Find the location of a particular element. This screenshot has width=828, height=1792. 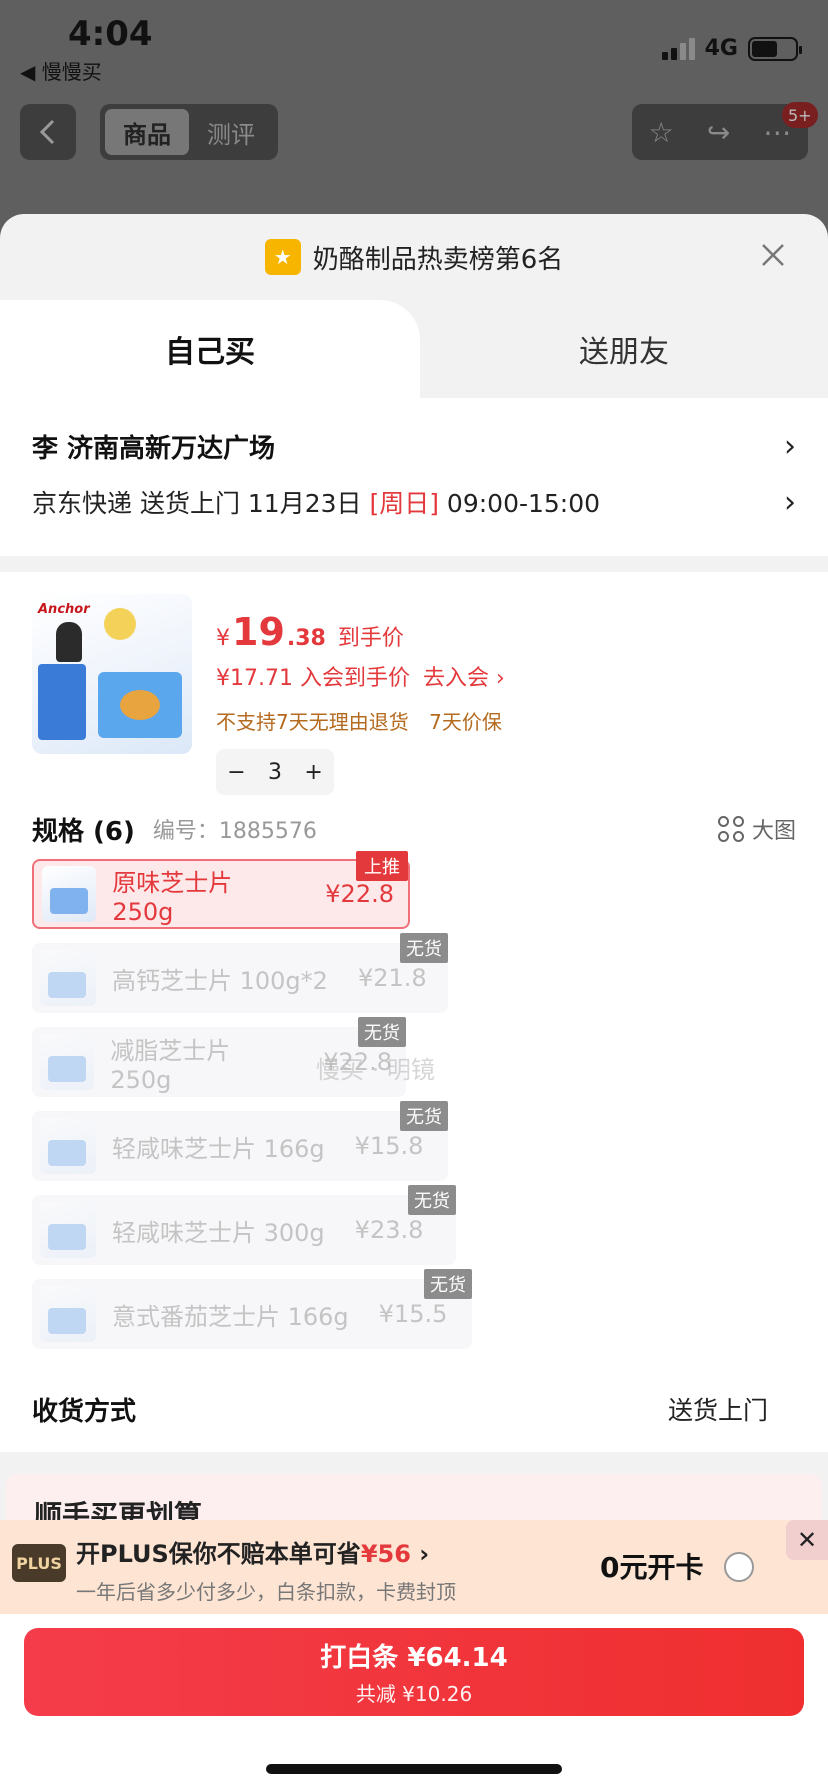

sheet-header: ★ 奶酪制品热卖榜第6名 is located at coordinates (414, 257).